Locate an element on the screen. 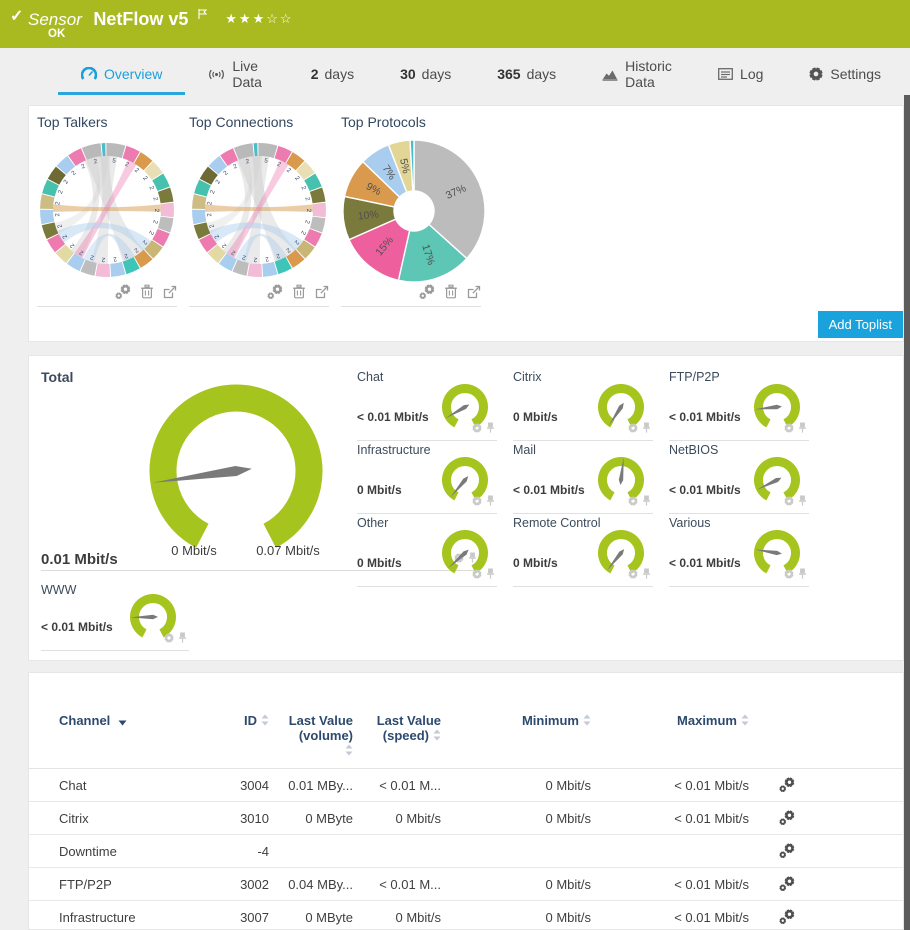 The width and height of the screenshot is (910, 930). tab-log: Log is located at coordinates (740, 75).